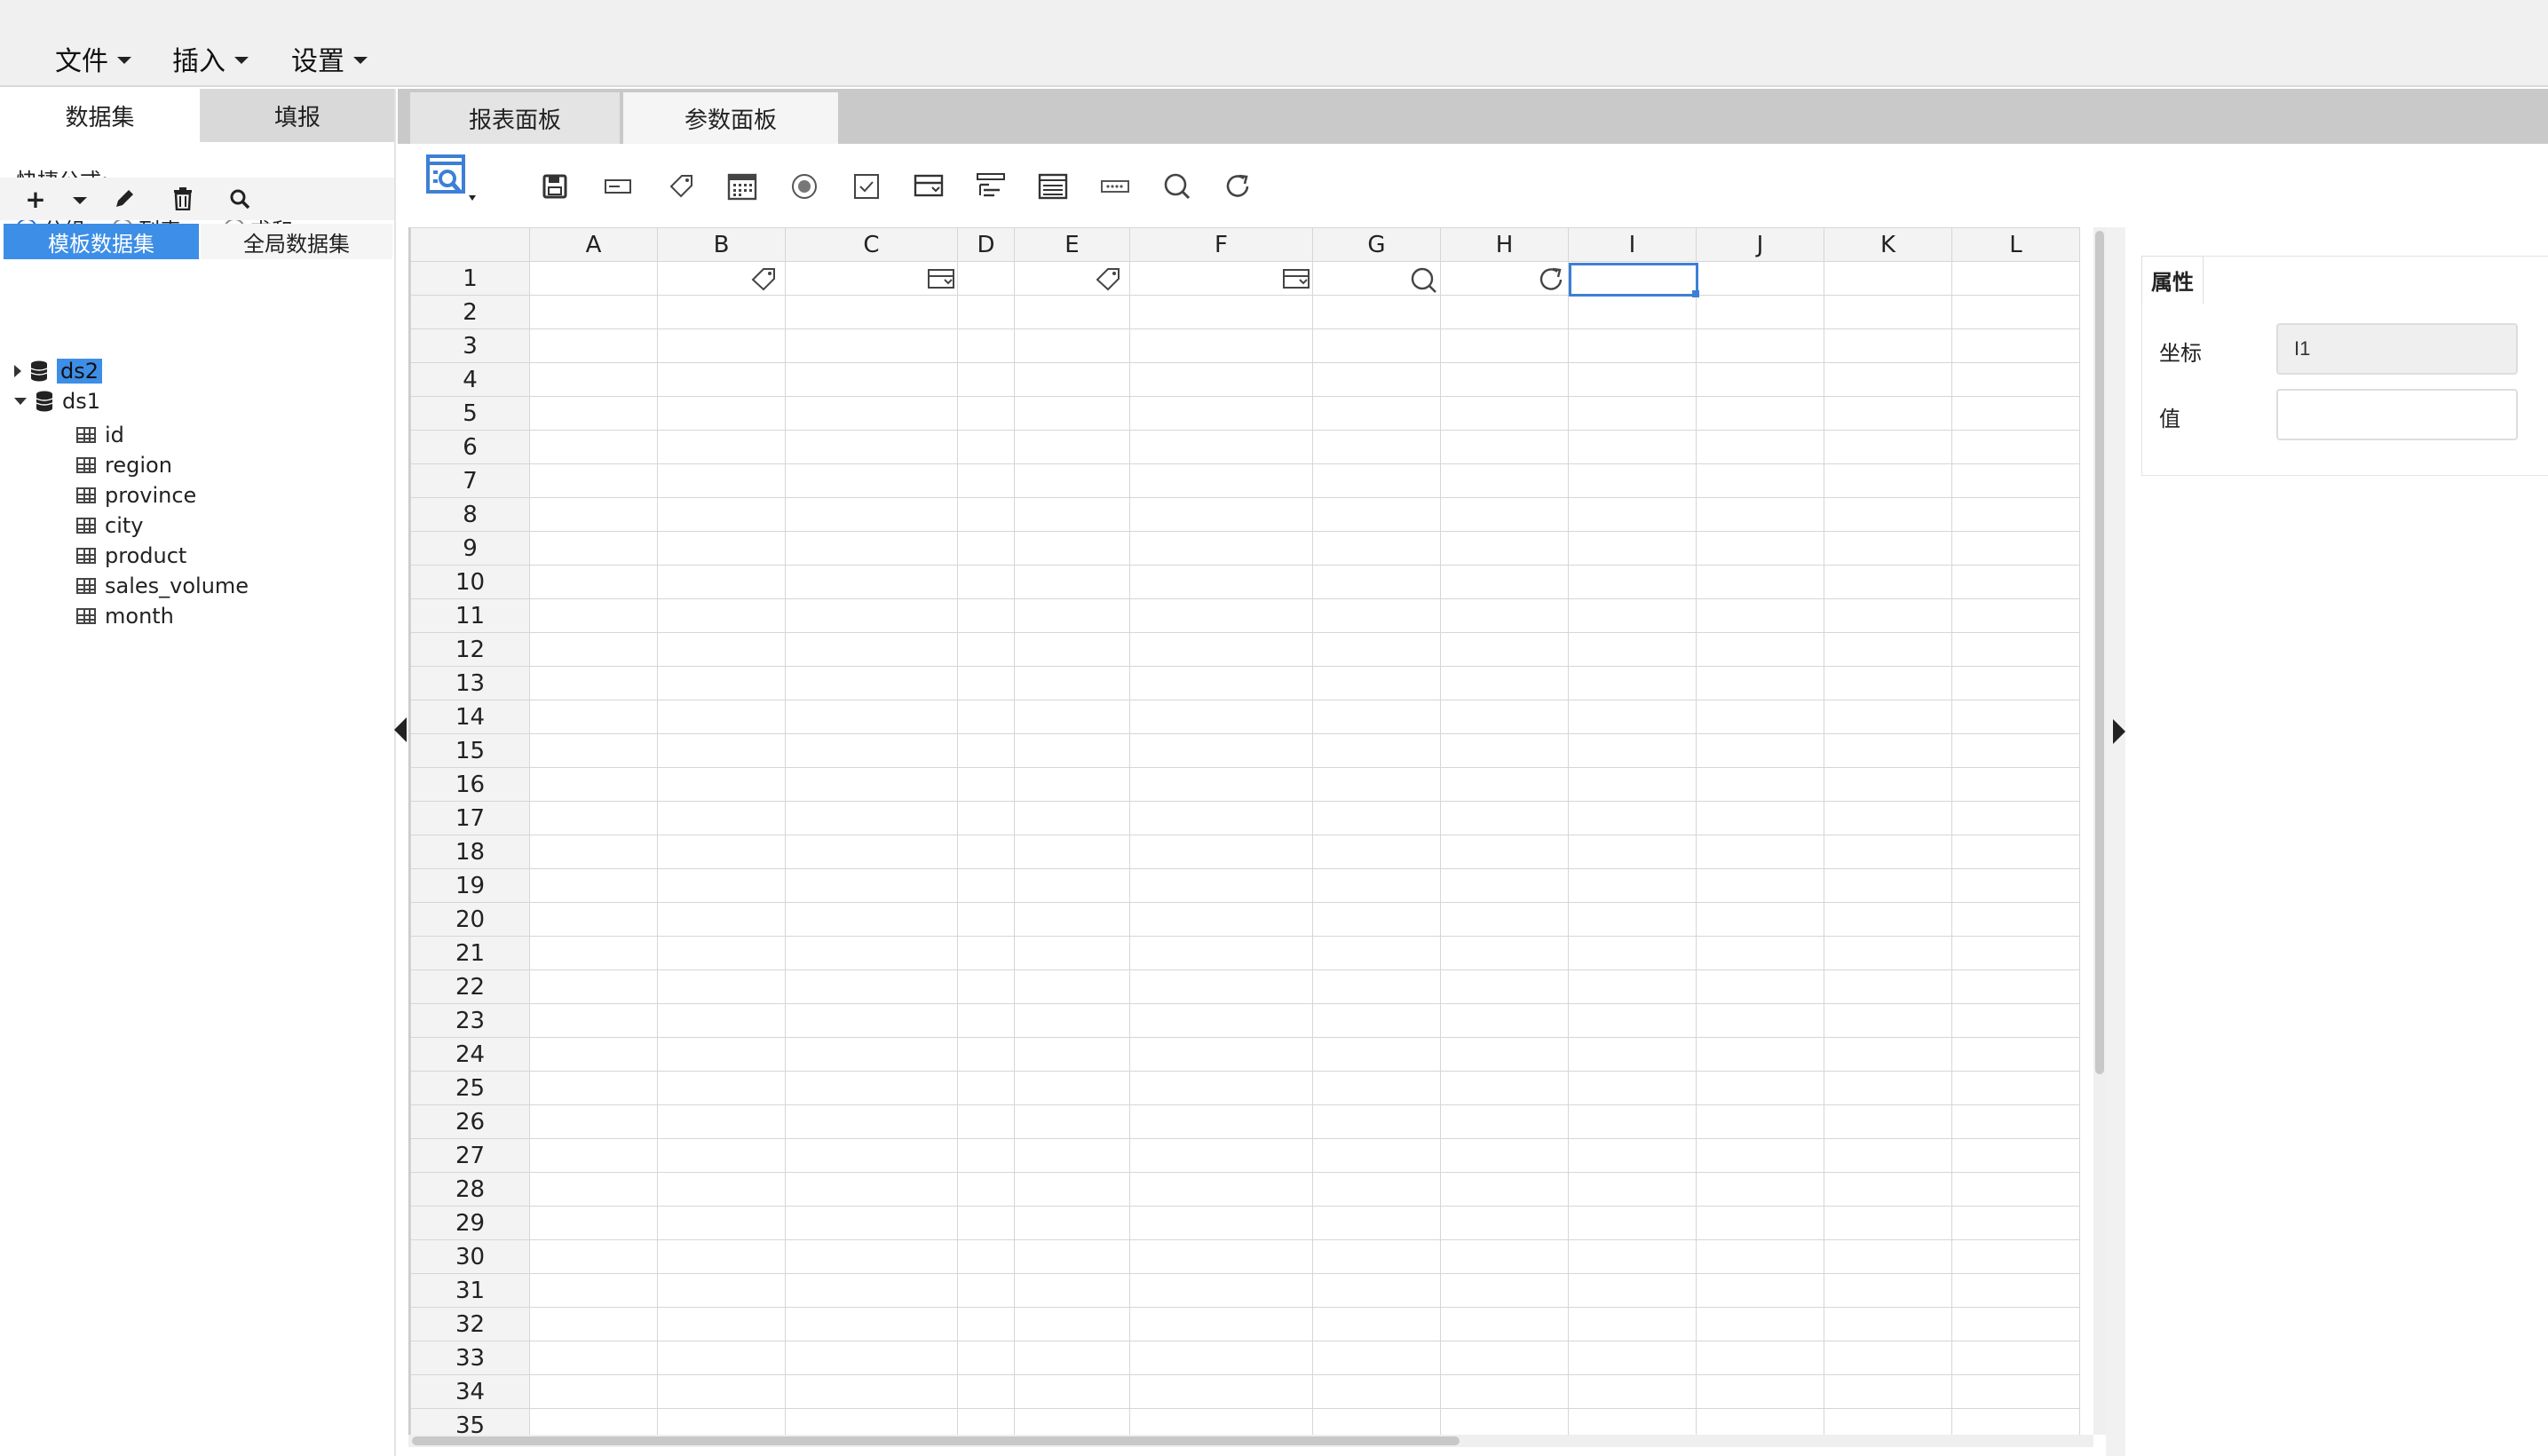  What do you see at coordinates (2115, 841) in the screenshot?
I see `right-splitter` at bounding box center [2115, 841].